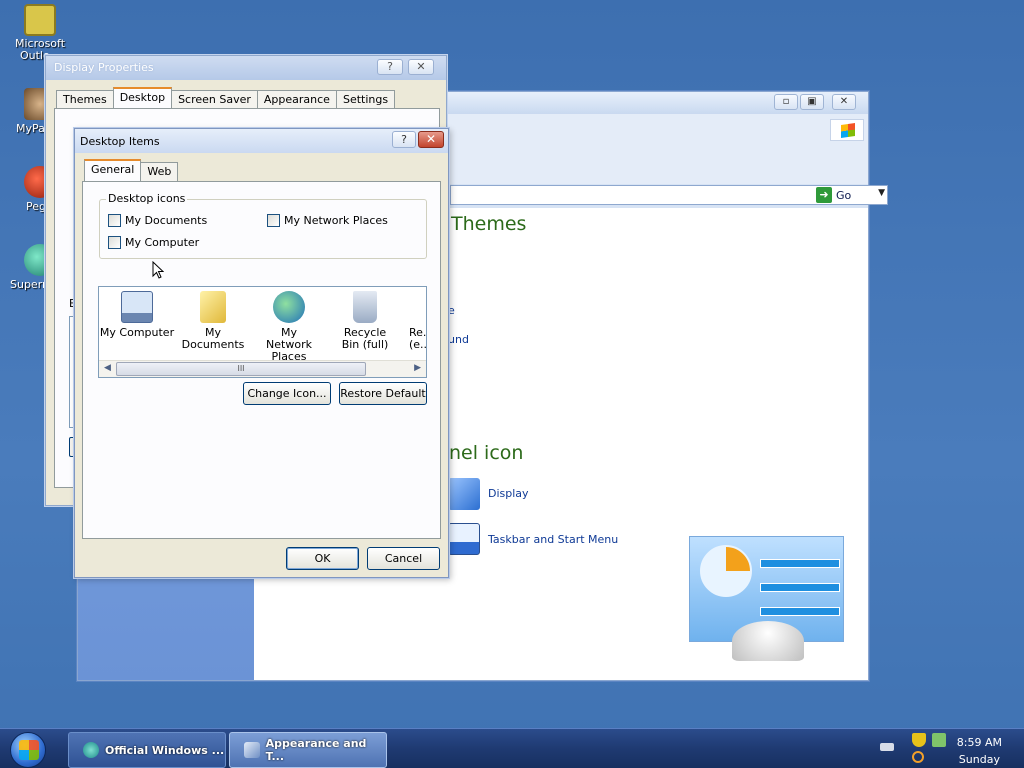  What do you see at coordinates (824, 195) in the screenshot?
I see `go-arrow-icon: ➜` at bounding box center [824, 195].